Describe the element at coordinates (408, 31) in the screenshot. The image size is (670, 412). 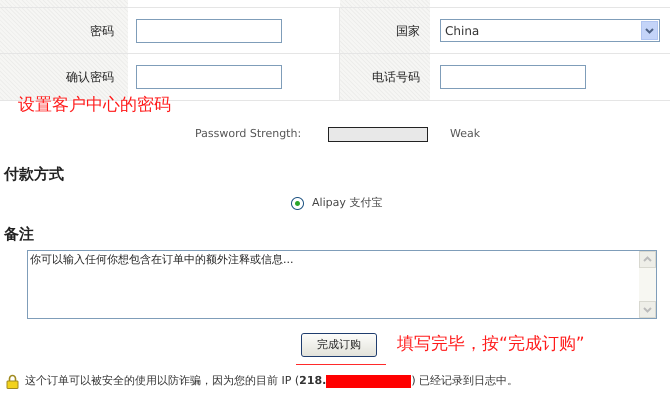
I see `field-label: 国家` at that location.